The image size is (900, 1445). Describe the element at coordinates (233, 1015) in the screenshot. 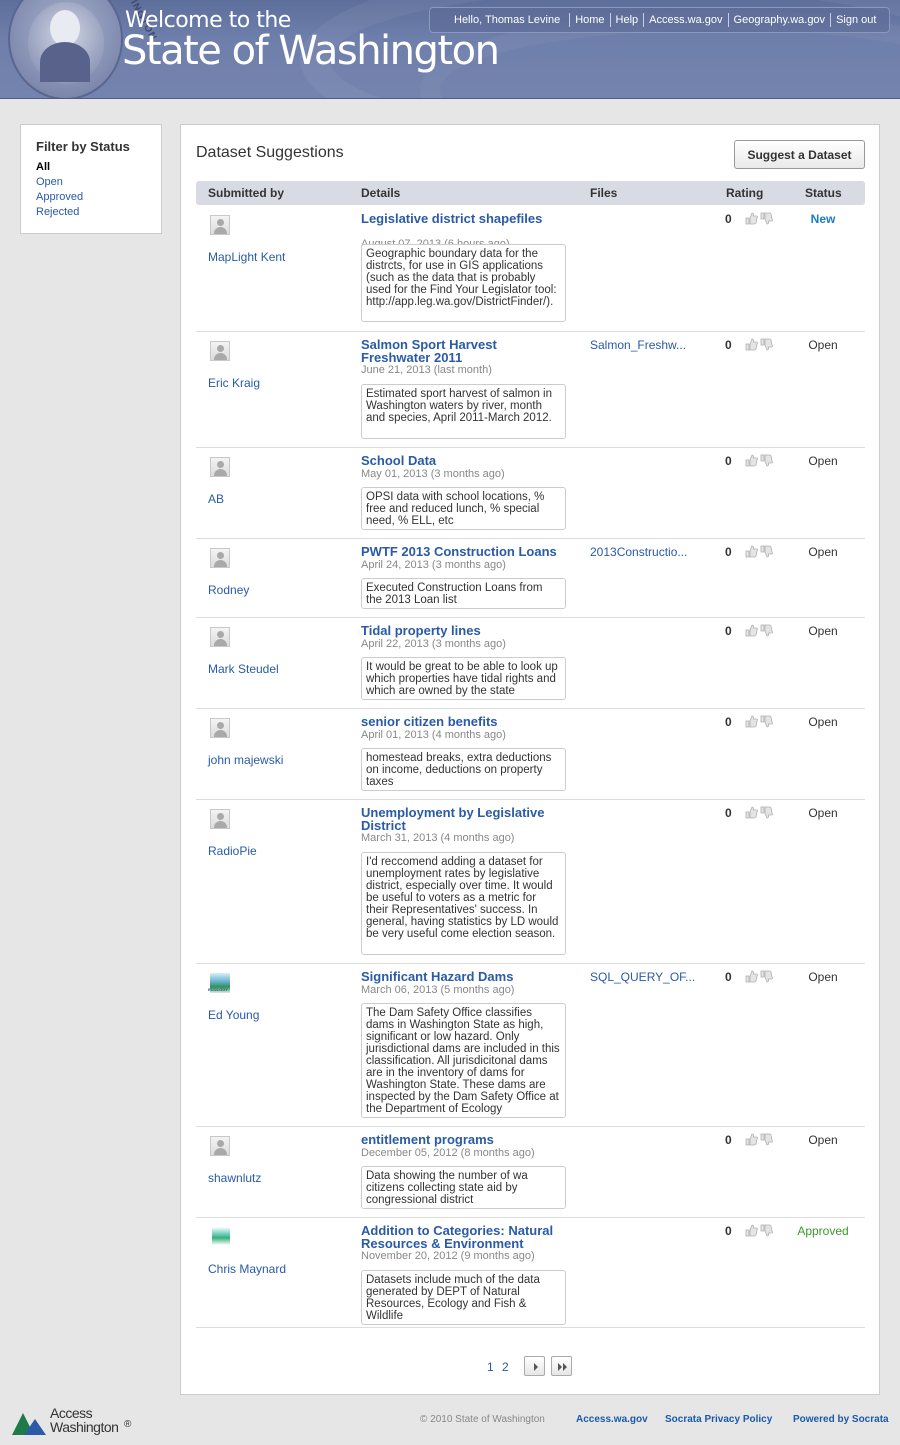

I see `submitter-link: Ed Young` at that location.